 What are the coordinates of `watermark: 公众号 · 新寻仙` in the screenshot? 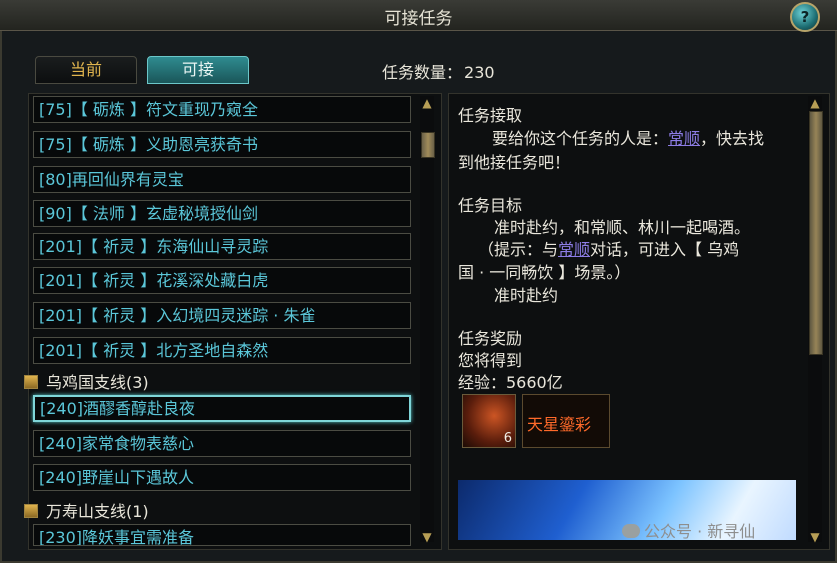 It's located at (688, 530).